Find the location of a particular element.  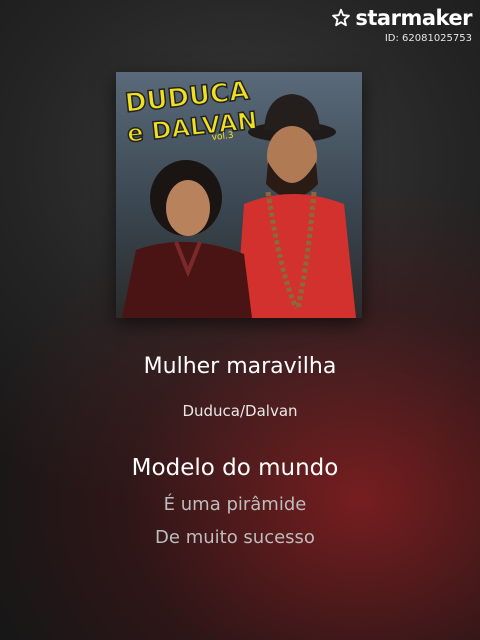

lyric-current-line: Modelo do mundo is located at coordinates (235, 468).